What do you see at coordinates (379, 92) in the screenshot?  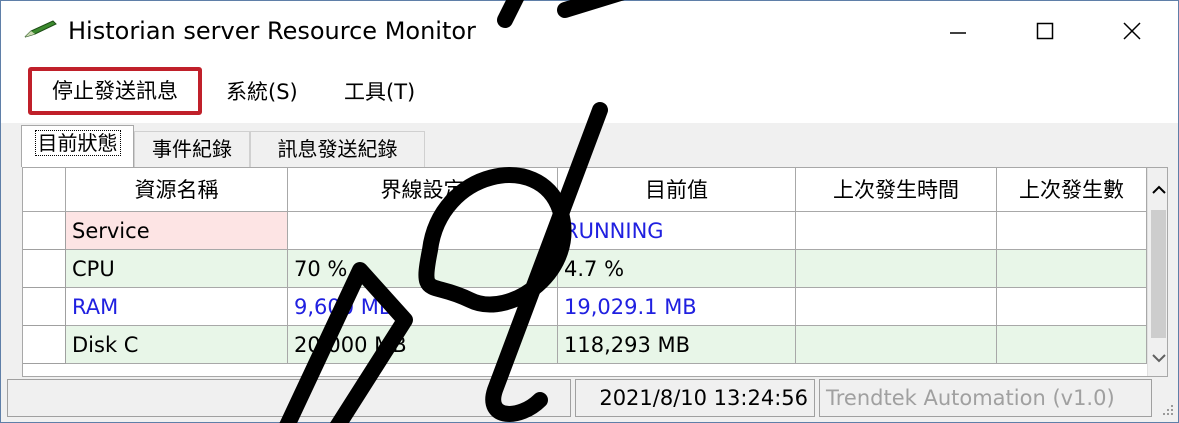 I see `menu-tools: 工具(T)` at bounding box center [379, 92].